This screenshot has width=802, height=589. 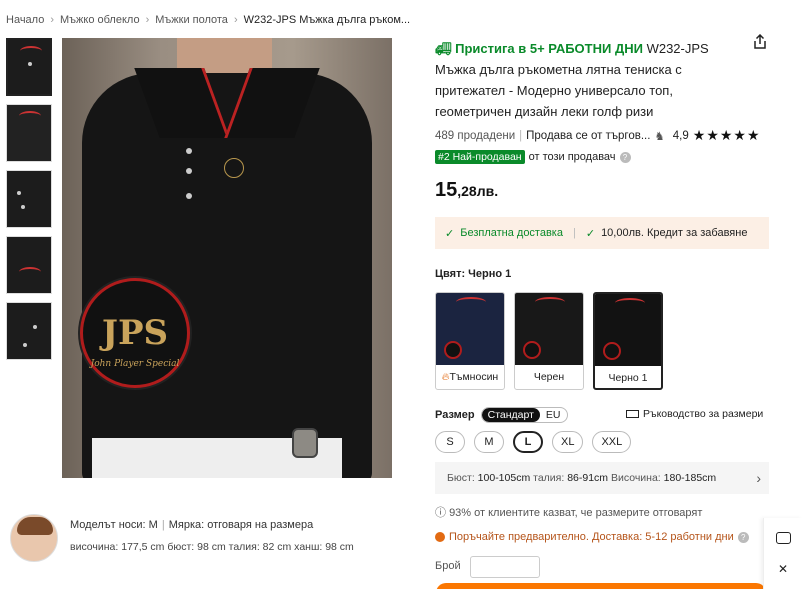 I want to click on size-xl: XL, so click(x=568, y=442).